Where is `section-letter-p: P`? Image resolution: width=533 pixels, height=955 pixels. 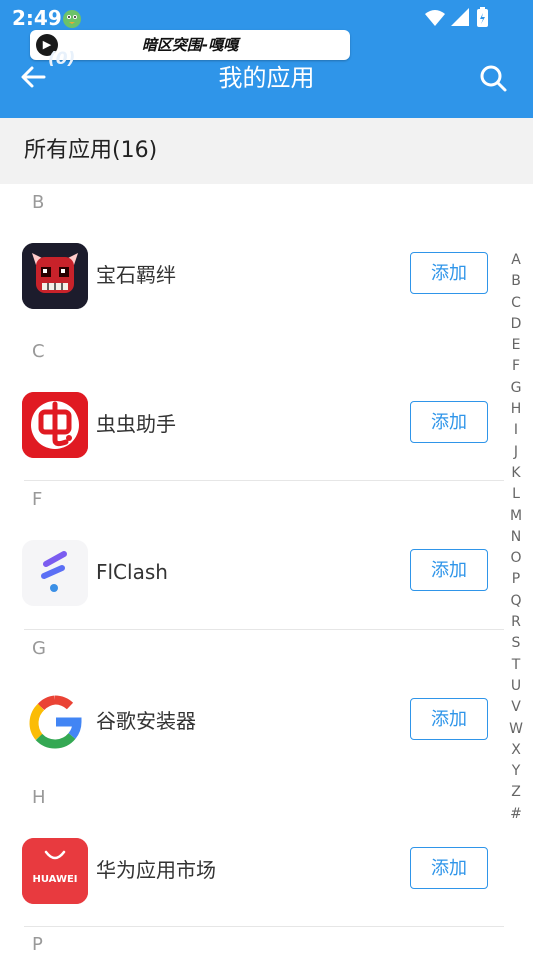 section-letter-p: P is located at coordinates (37, 944).